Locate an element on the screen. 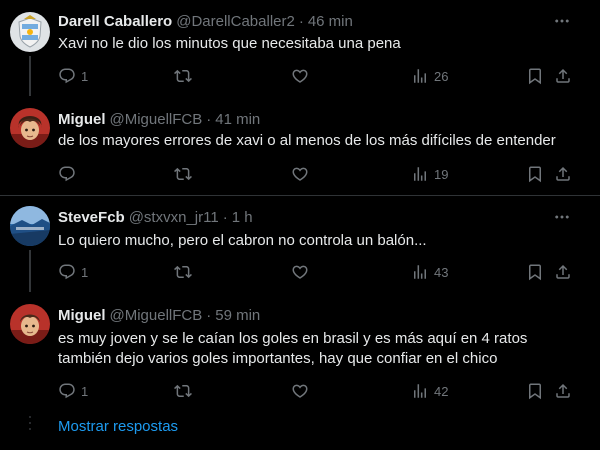 The height and width of the screenshot is (450, 600). tweet-actions: 1 26 is located at coordinates (323, 76).